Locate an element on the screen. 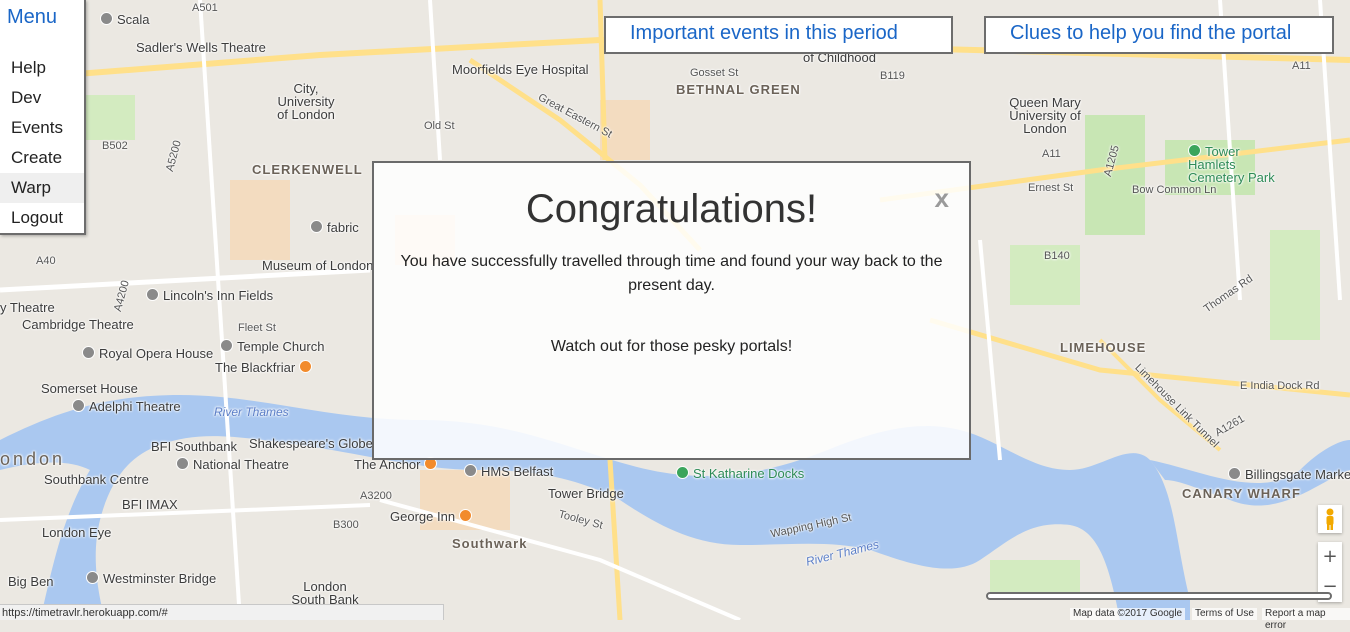  map-label-district: LIMEHOUSE is located at coordinates (1103, 347).